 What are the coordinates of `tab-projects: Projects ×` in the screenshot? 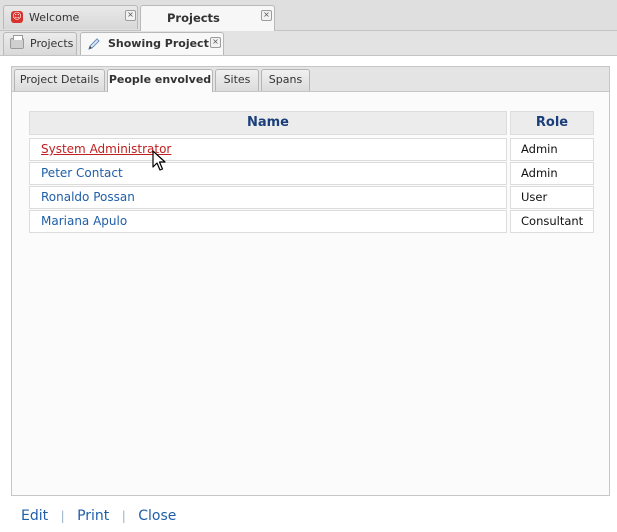 It's located at (207, 18).